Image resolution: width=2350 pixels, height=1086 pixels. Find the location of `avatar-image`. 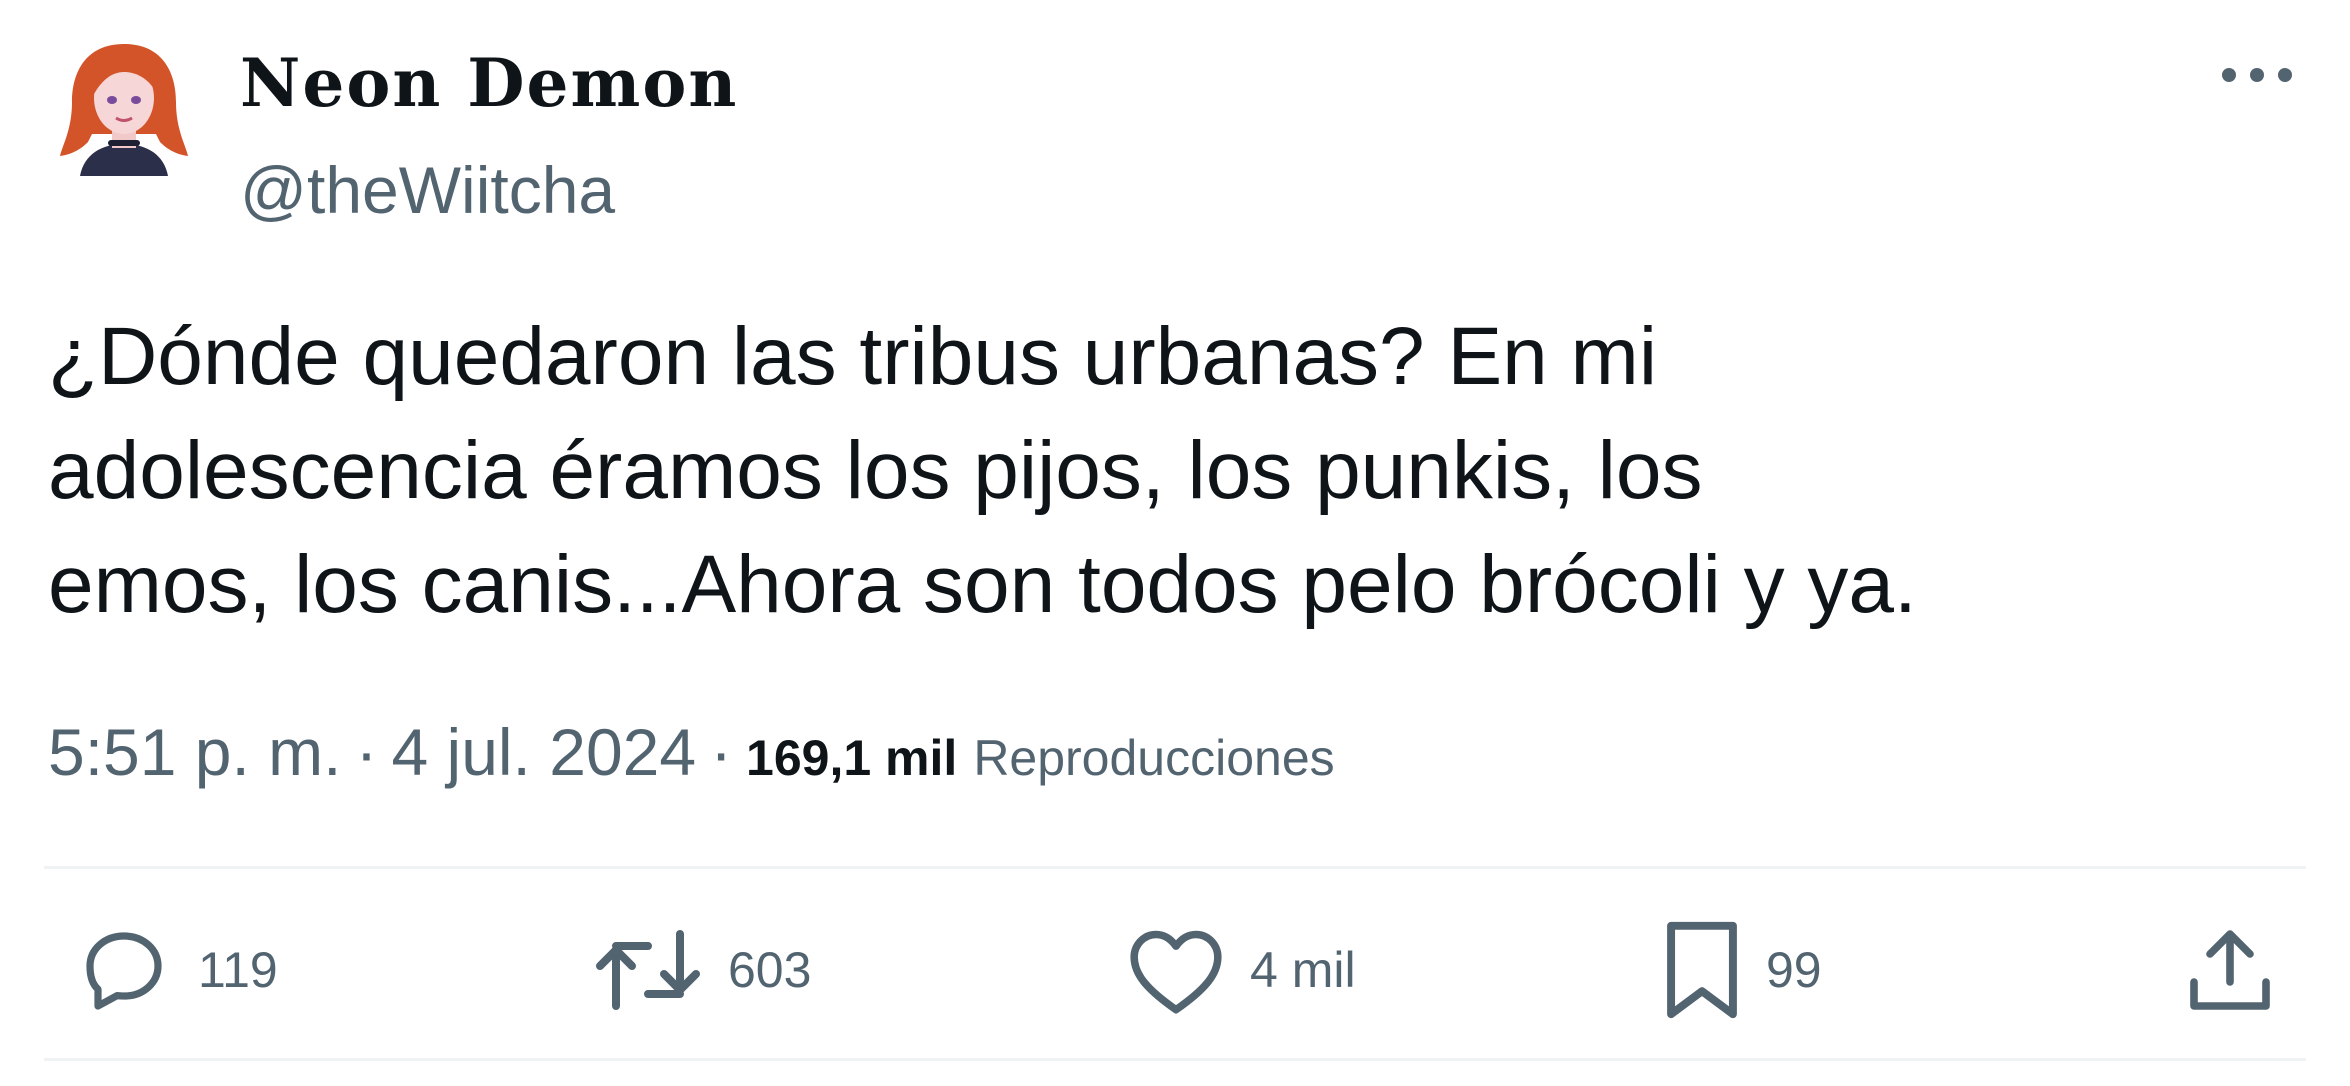

avatar-image is located at coordinates (124, 110).